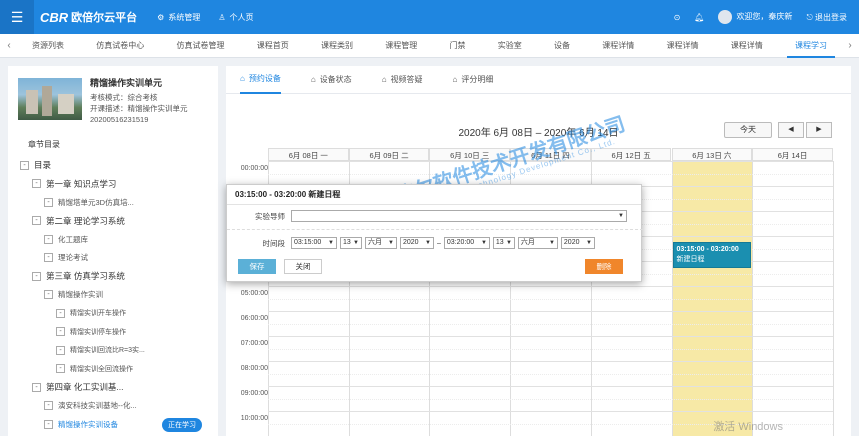 The height and width of the screenshot is (436, 859). What do you see at coordinates (401, 46) in the screenshot?
I see `tab-item: 课程管理` at bounding box center [401, 46].